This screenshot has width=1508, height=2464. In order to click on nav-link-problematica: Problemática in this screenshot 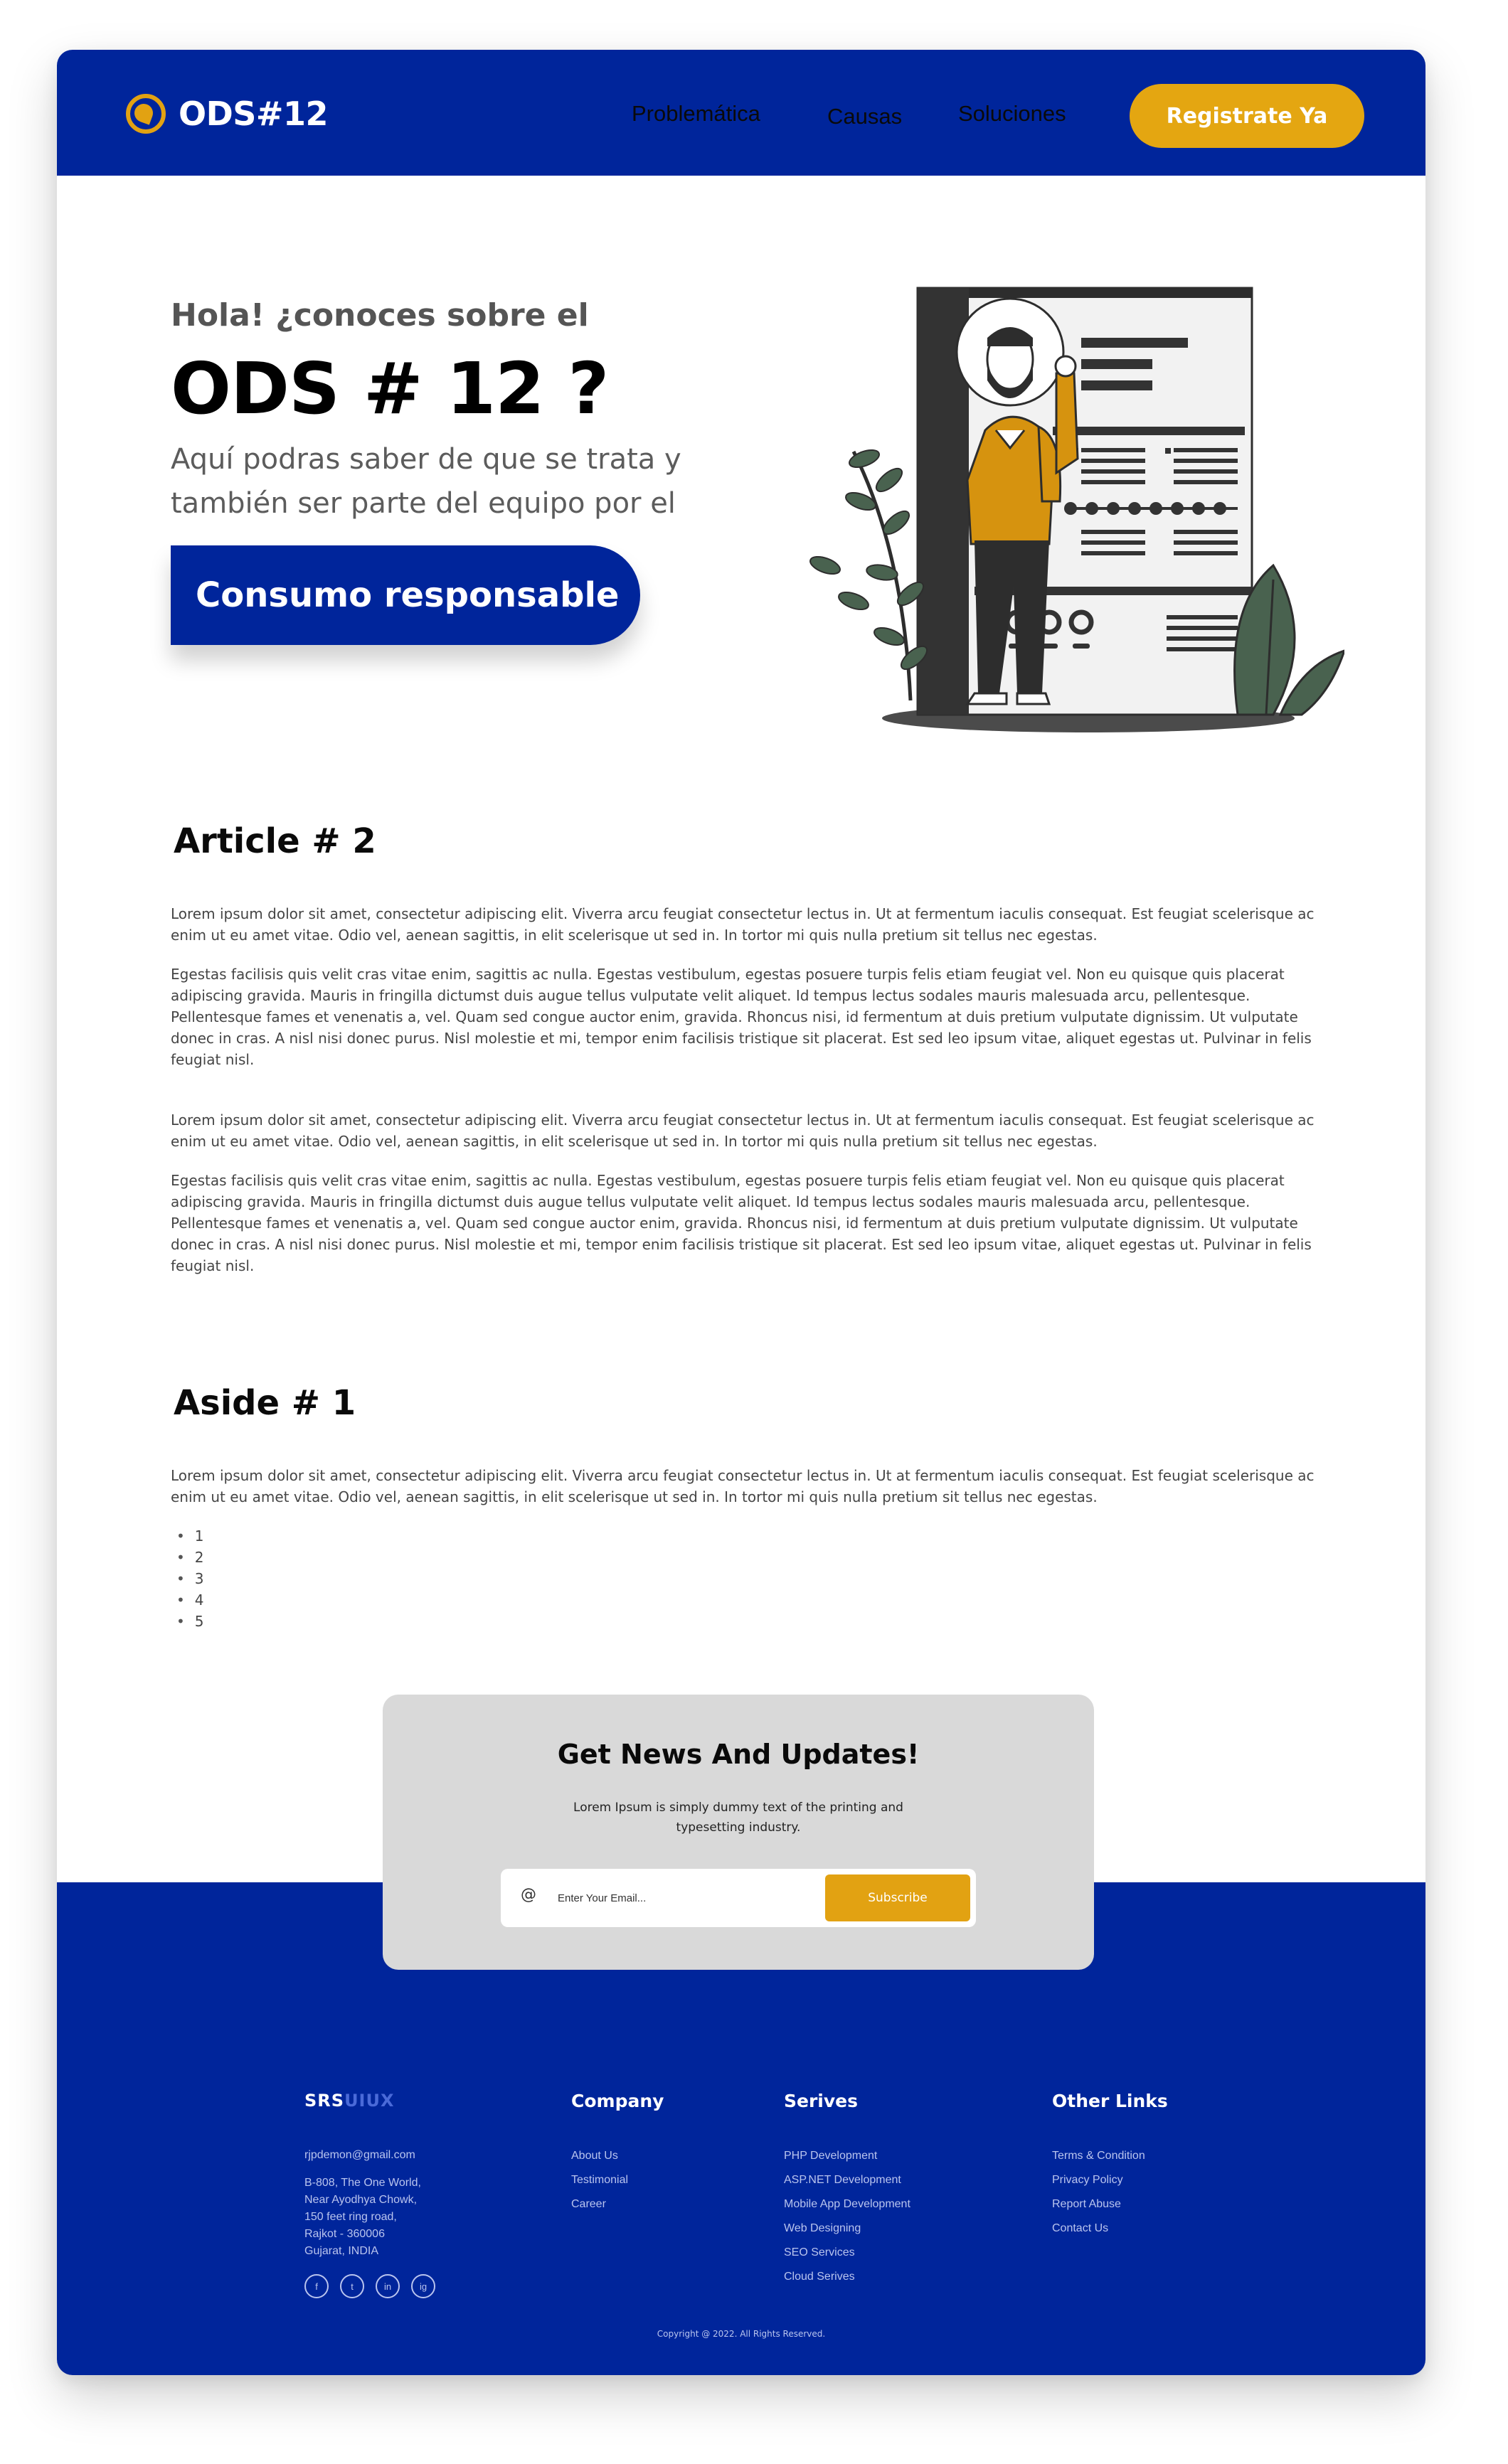, I will do `click(696, 114)`.